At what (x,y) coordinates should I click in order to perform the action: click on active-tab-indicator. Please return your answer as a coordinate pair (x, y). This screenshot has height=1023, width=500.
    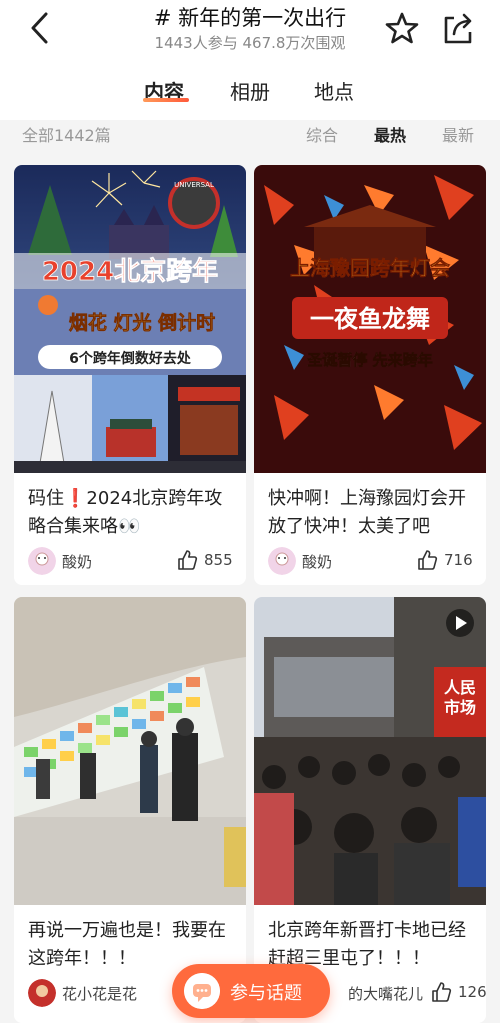
    Looking at the image, I should click on (166, 100).